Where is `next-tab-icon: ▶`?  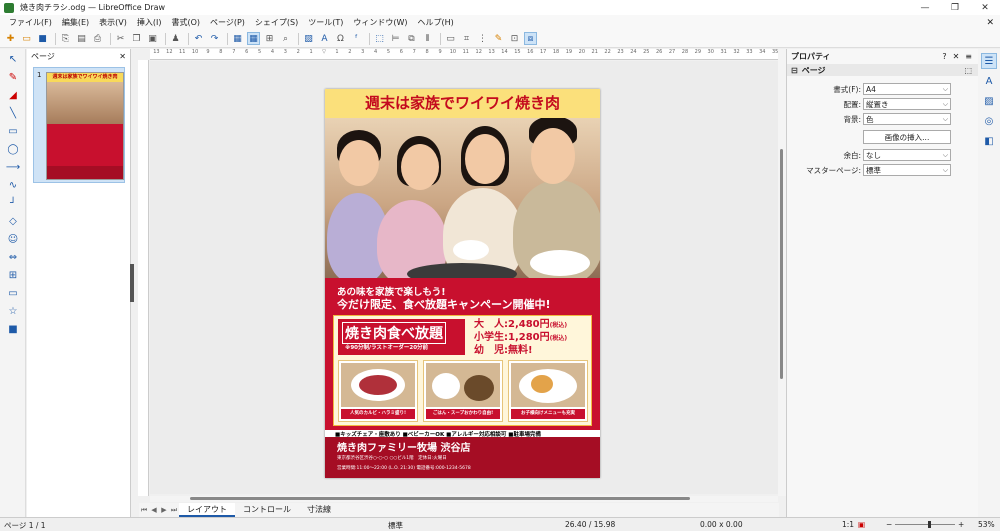 next-tab-icon: ▶ is located at coordinates (164, 510).